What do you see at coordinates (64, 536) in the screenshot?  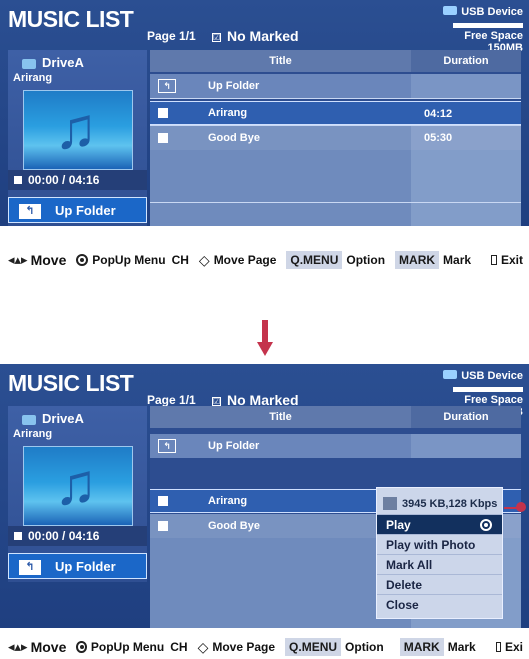 I see `time-label: 00:00 / 04:16` at bounding box center [64, 536].